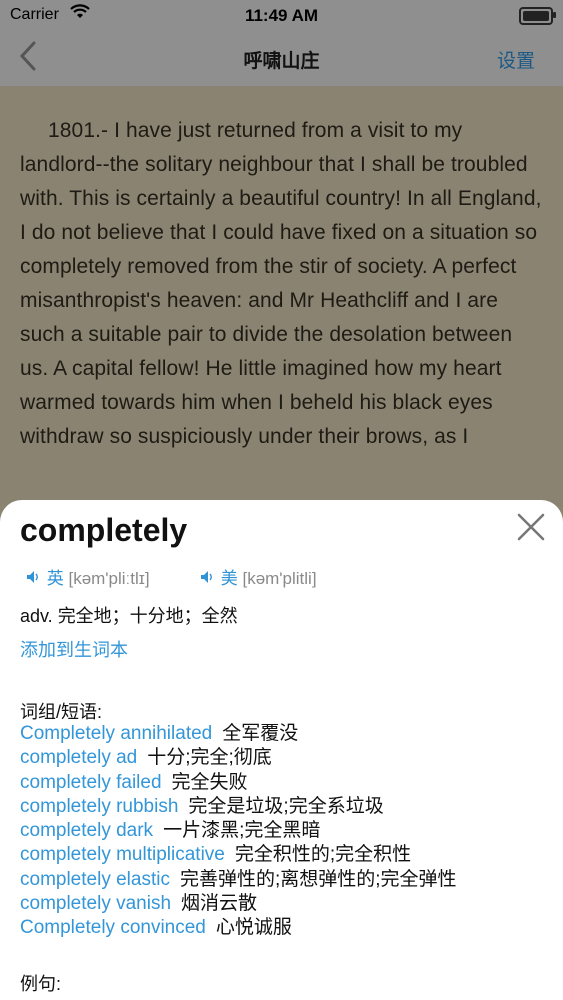 The height and width of the screenshot is (1000, 563). I want to click on settings-button: 设置, so click(516, 59).